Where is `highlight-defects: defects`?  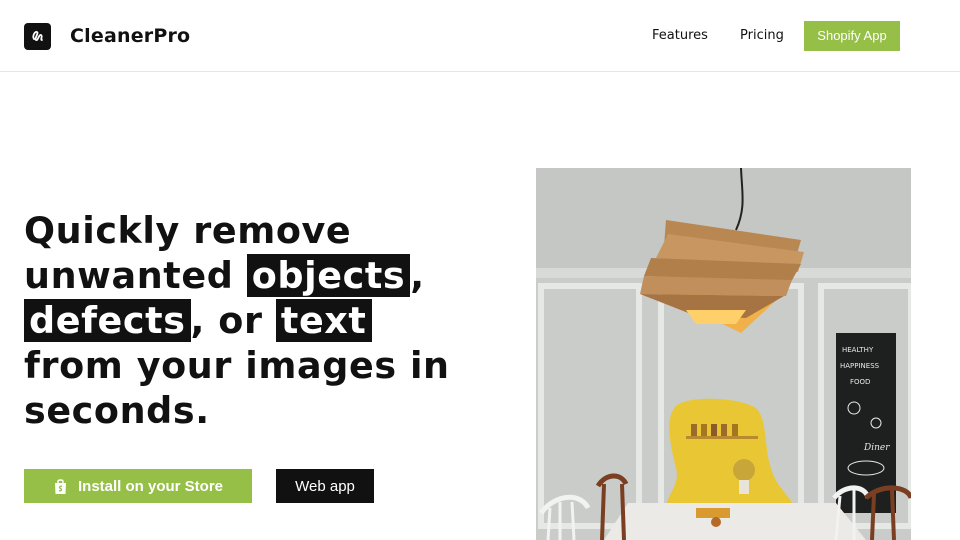
highlight-defects: defects is located at coordinates (107, 320).